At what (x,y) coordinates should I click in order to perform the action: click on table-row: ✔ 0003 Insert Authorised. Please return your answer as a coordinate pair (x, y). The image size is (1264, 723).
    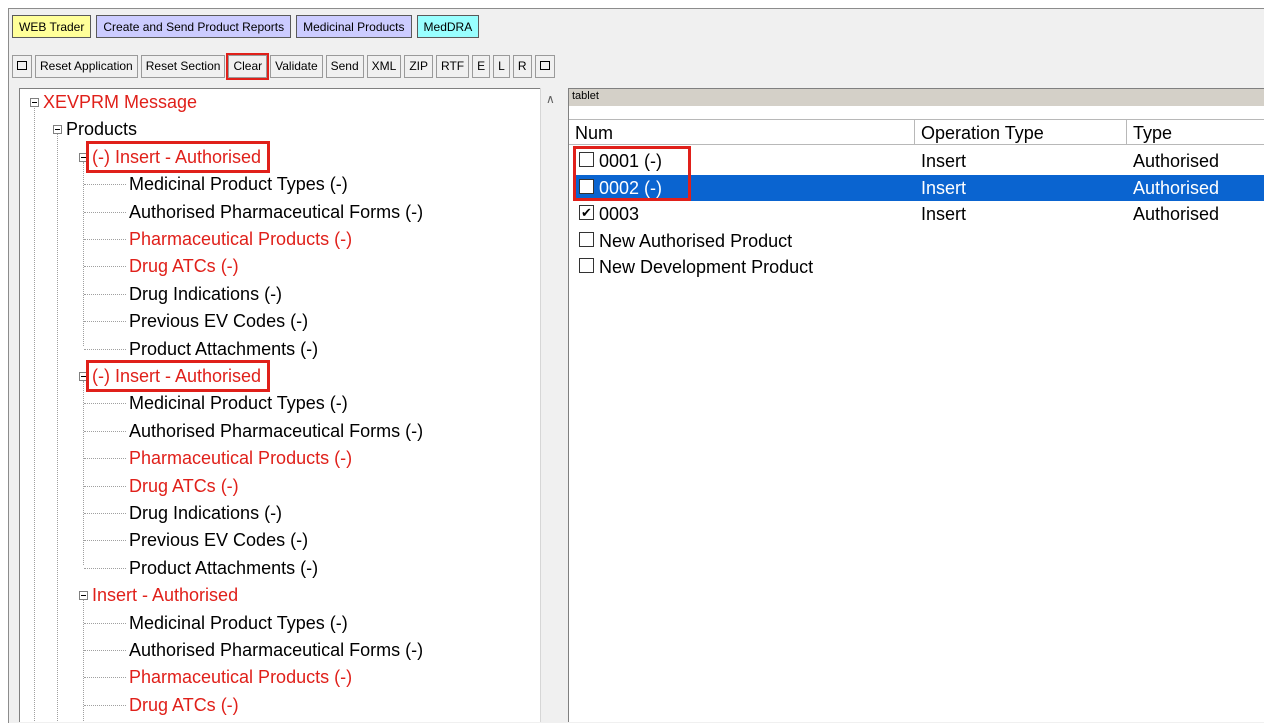
    Looking at the image, I should click on (919, 214).